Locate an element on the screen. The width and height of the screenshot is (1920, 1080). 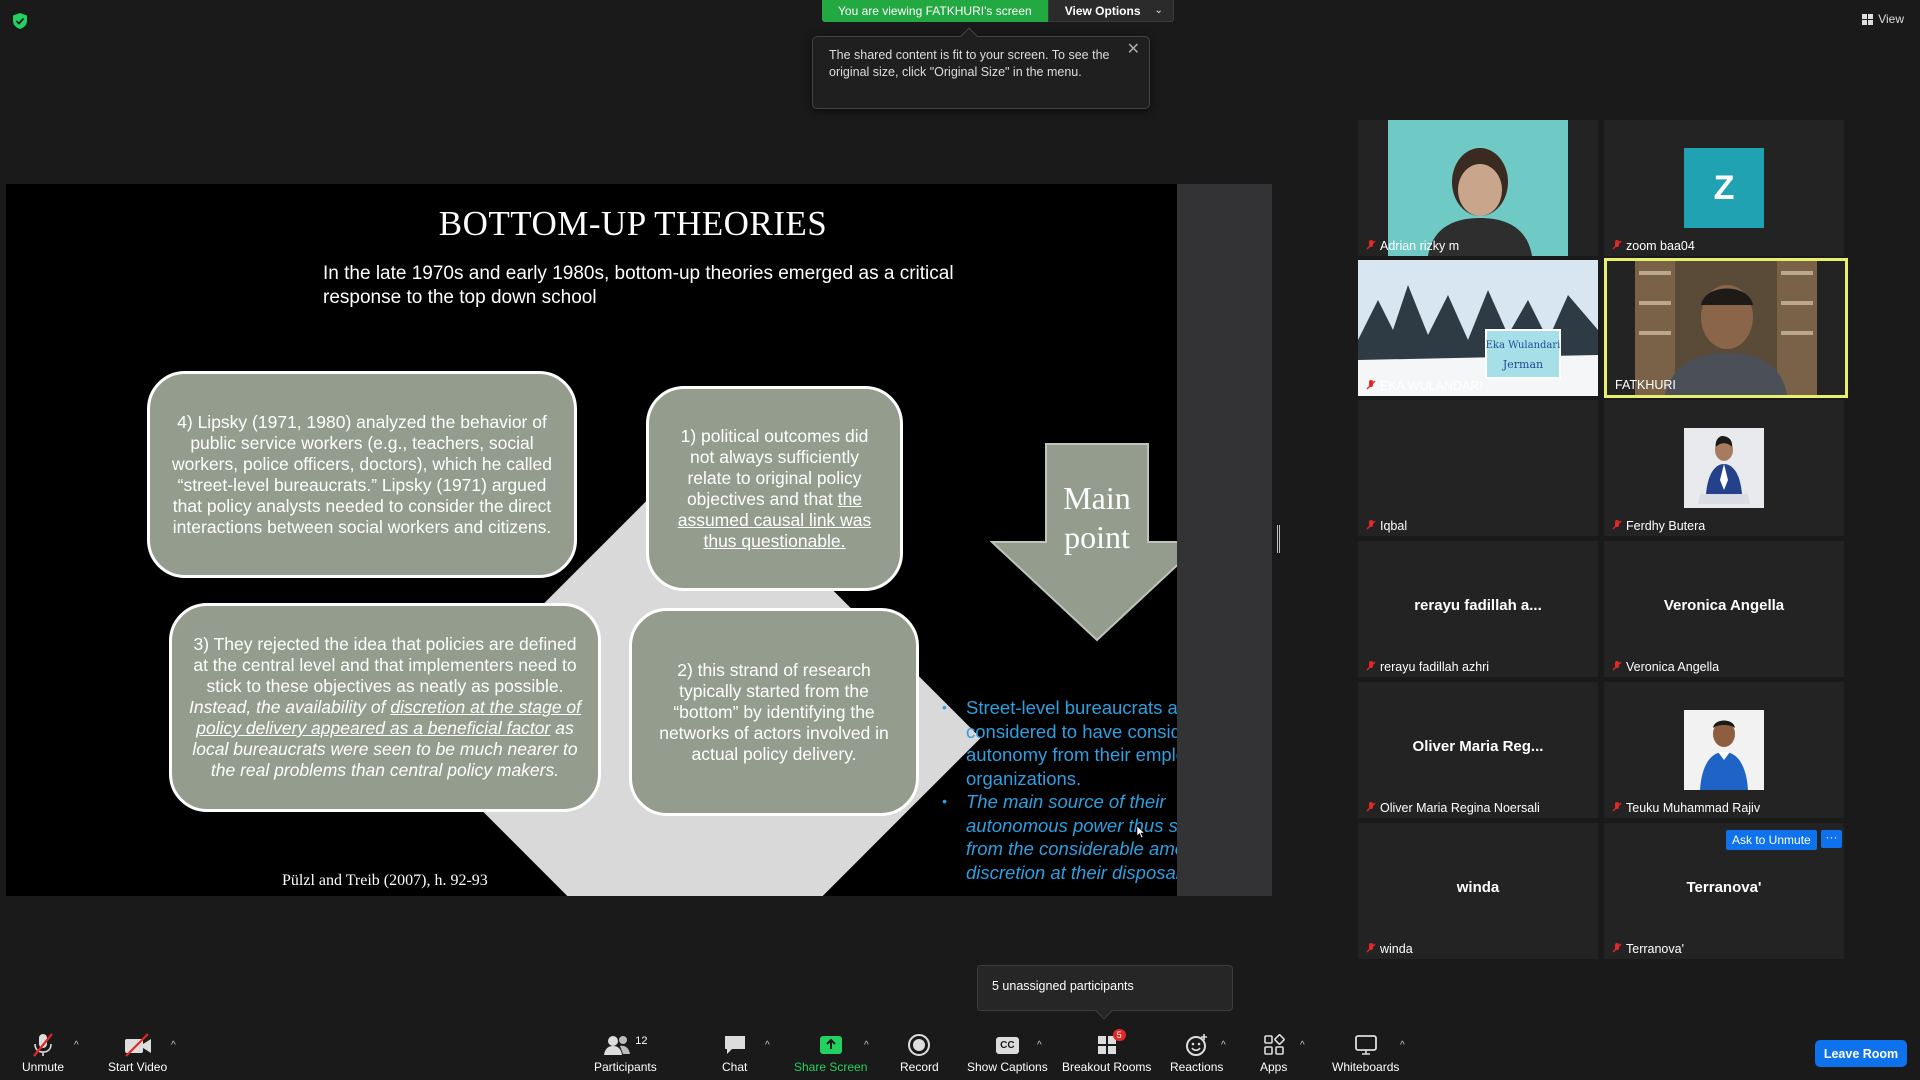
unmute-label: Unmute is located at coordinates (43, 1067).